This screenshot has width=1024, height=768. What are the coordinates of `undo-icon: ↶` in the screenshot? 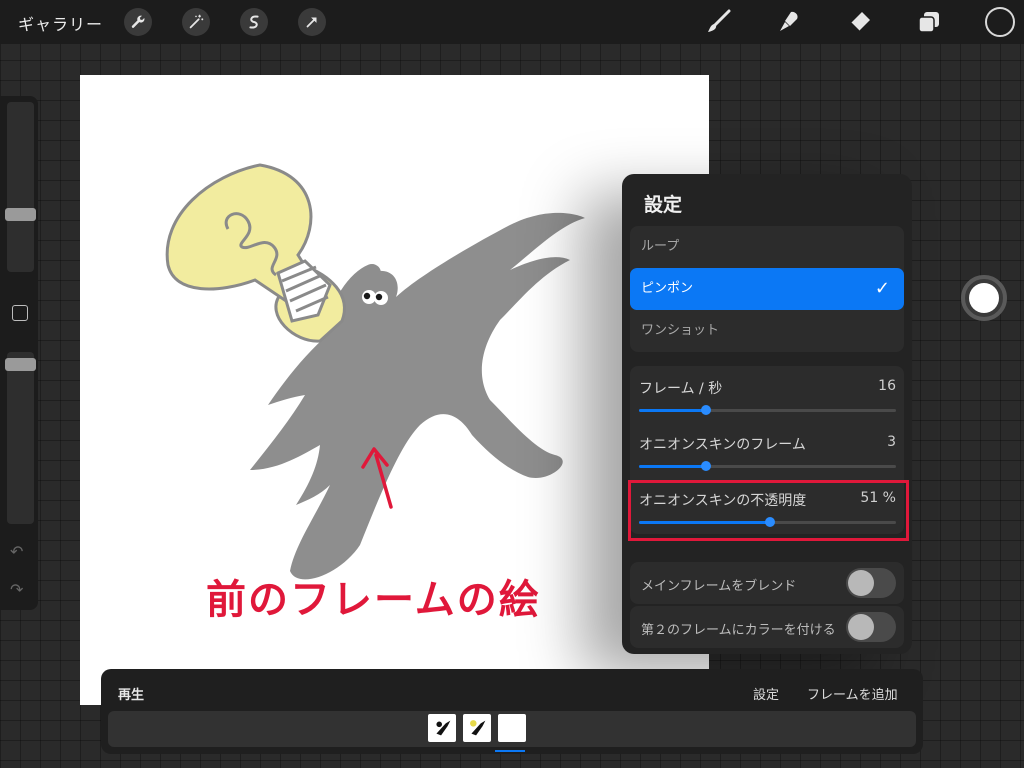 It's located at (16, 551).